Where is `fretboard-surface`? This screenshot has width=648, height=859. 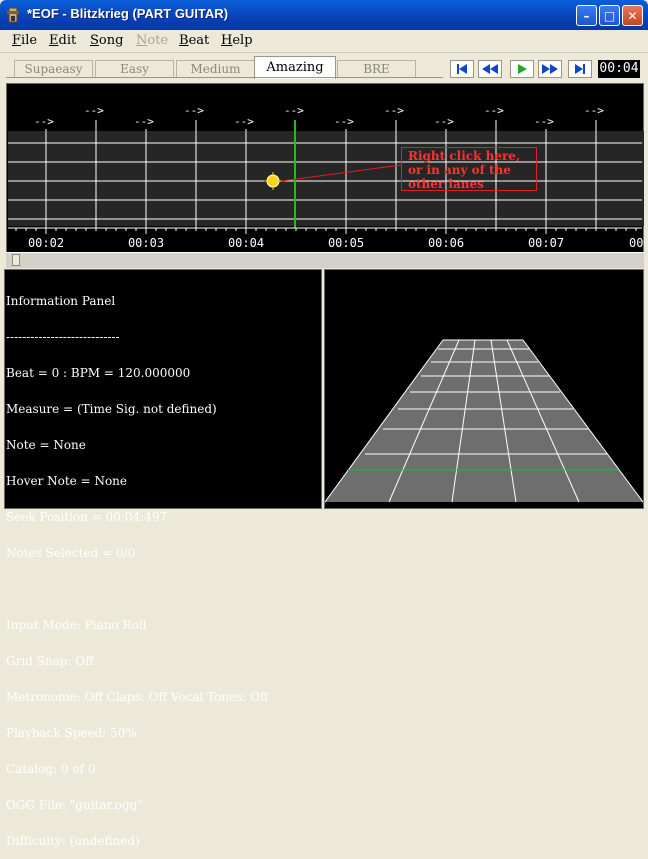 fretboard-surface is located at coordinates (484, 421).